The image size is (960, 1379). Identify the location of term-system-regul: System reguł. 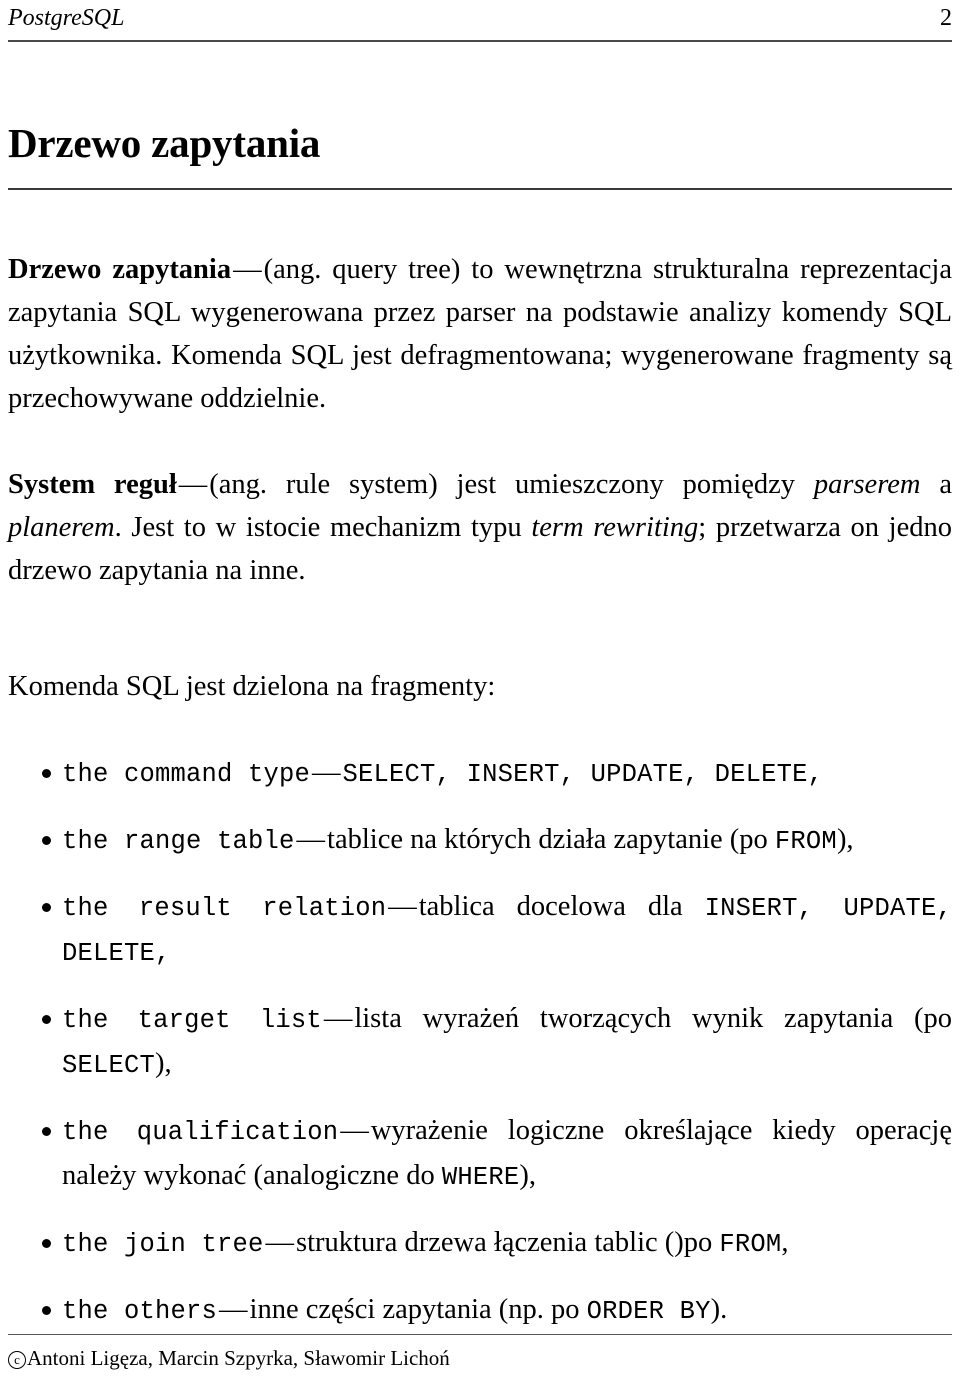
(92, 484).